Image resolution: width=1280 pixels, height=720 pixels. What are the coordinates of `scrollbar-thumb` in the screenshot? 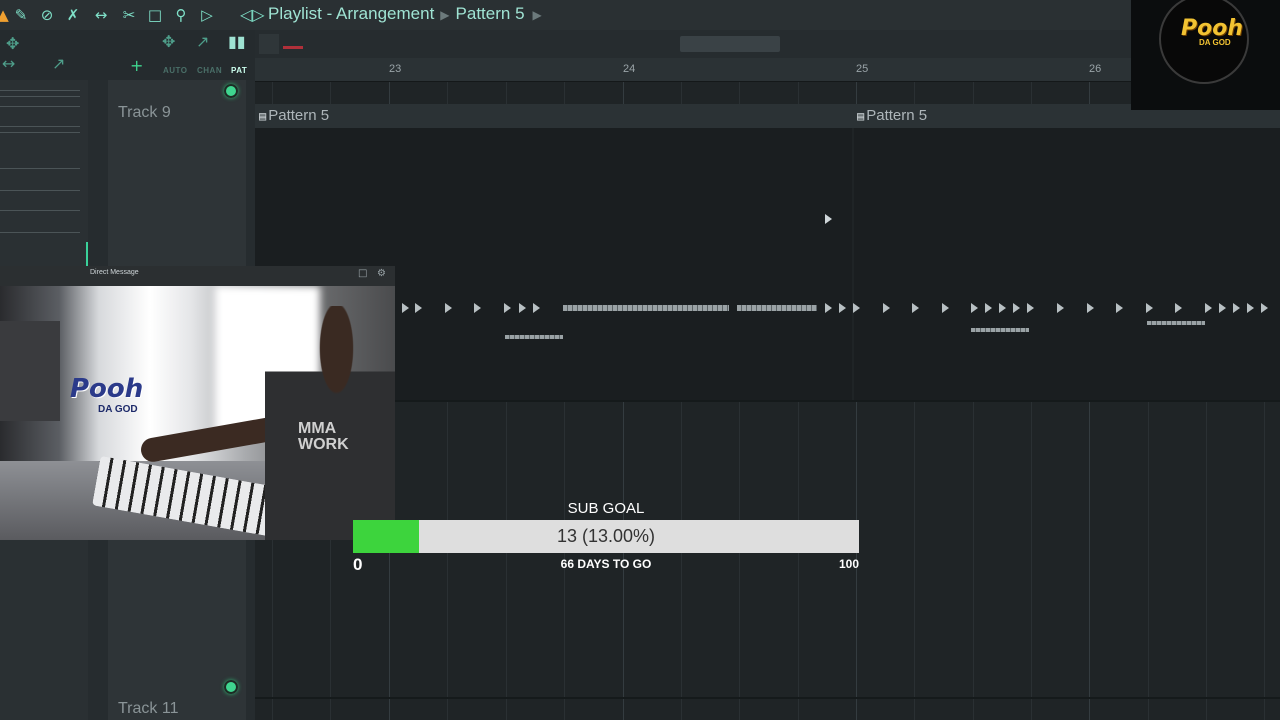 It's located at (730, 44).